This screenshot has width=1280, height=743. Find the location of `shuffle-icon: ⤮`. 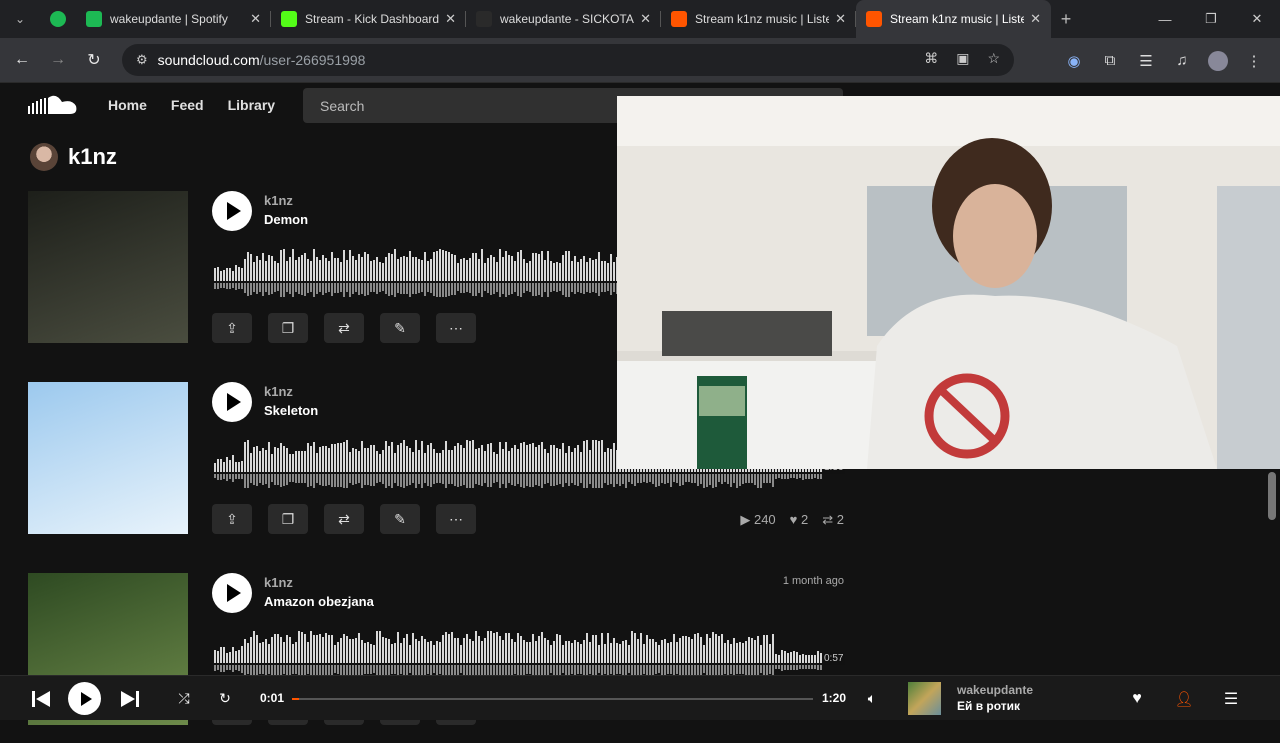

shuffle-icon: ⤮ is located at coordinates (184, 698).